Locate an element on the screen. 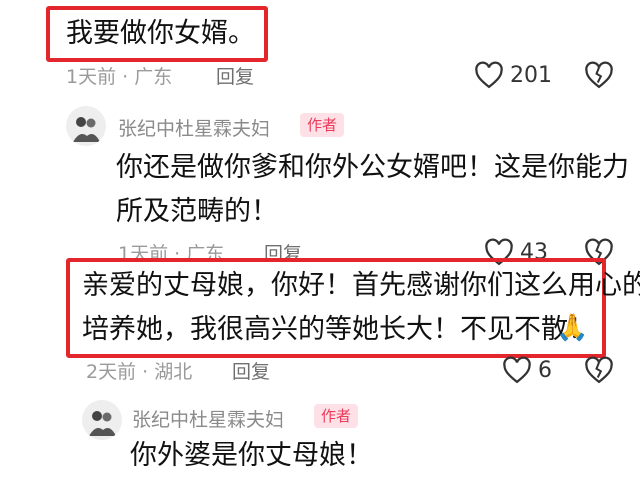 The height and width of the screenshot is (478, 640). comment-2-reply-button: 回复 is located at coordinates (251, 370).